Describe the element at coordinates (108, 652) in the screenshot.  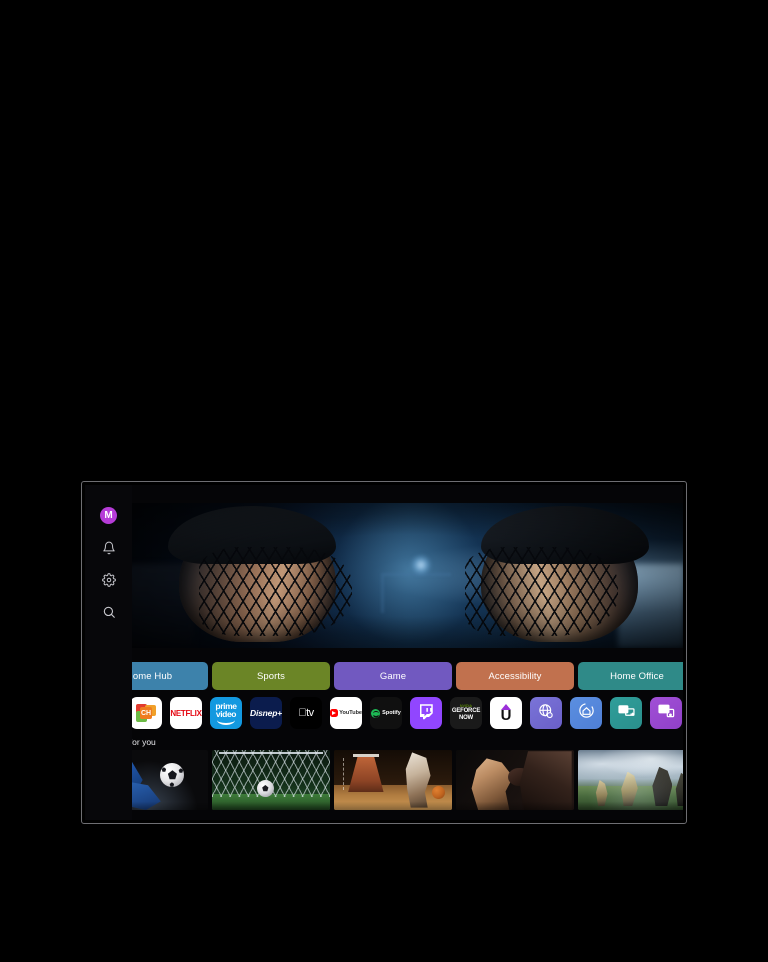
I see `sidebar-rail: M` at that location.